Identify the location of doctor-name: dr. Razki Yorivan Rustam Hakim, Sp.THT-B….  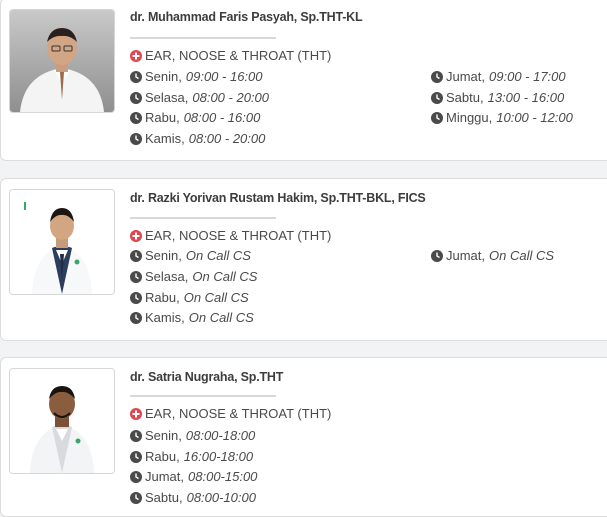
(278, 198).